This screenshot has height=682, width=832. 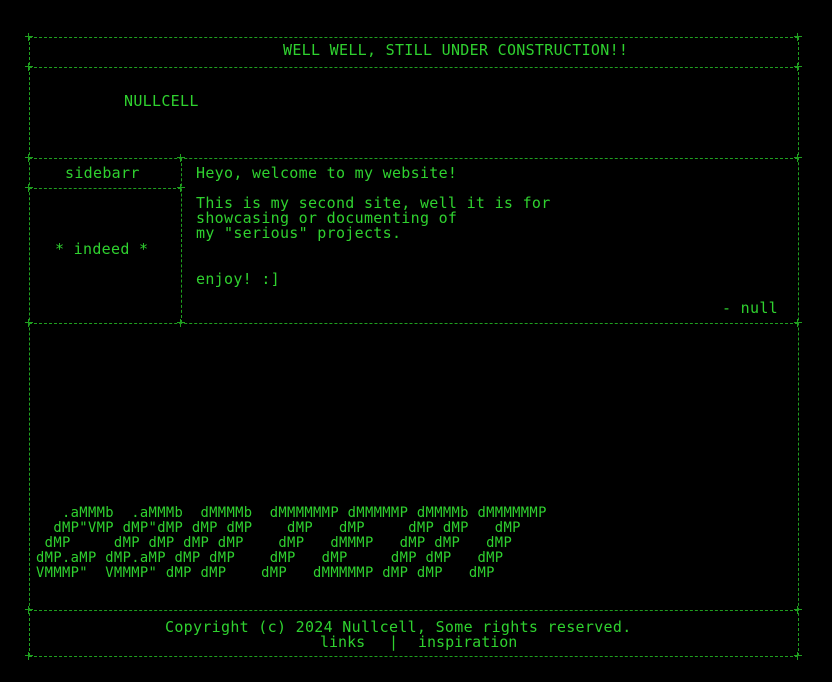 What do you see at coordinates (413, 656) in the screenshot?
I see `bottom-border` at bounding box center [413, 656].